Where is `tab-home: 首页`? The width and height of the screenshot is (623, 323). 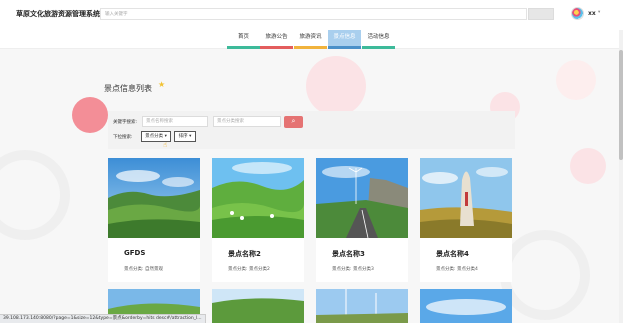
tab-home: 首页 is located at coordinates (243, 39).